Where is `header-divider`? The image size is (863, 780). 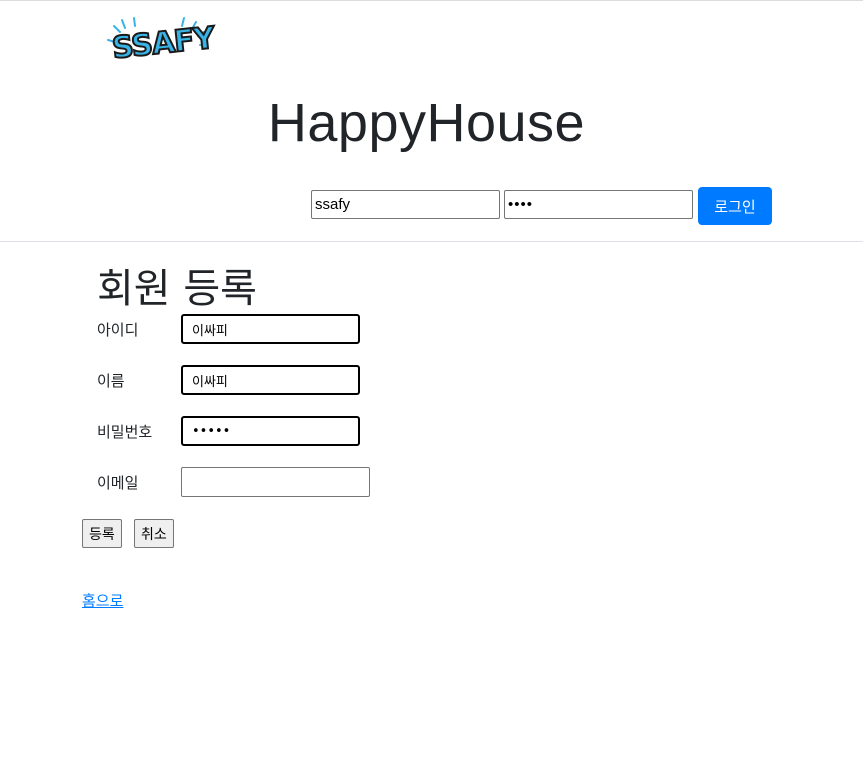 header-divider is located at coordinates (431, 241).